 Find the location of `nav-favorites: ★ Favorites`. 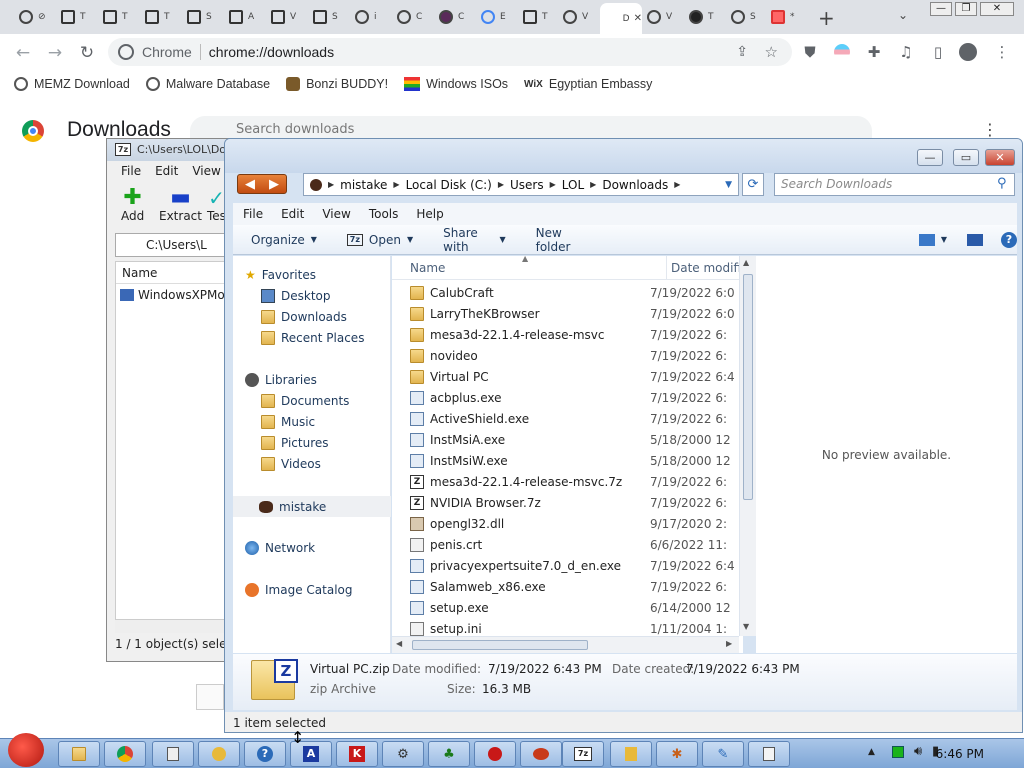

nav-favorites: ★ Favorites is located at coordinates (280, 275).